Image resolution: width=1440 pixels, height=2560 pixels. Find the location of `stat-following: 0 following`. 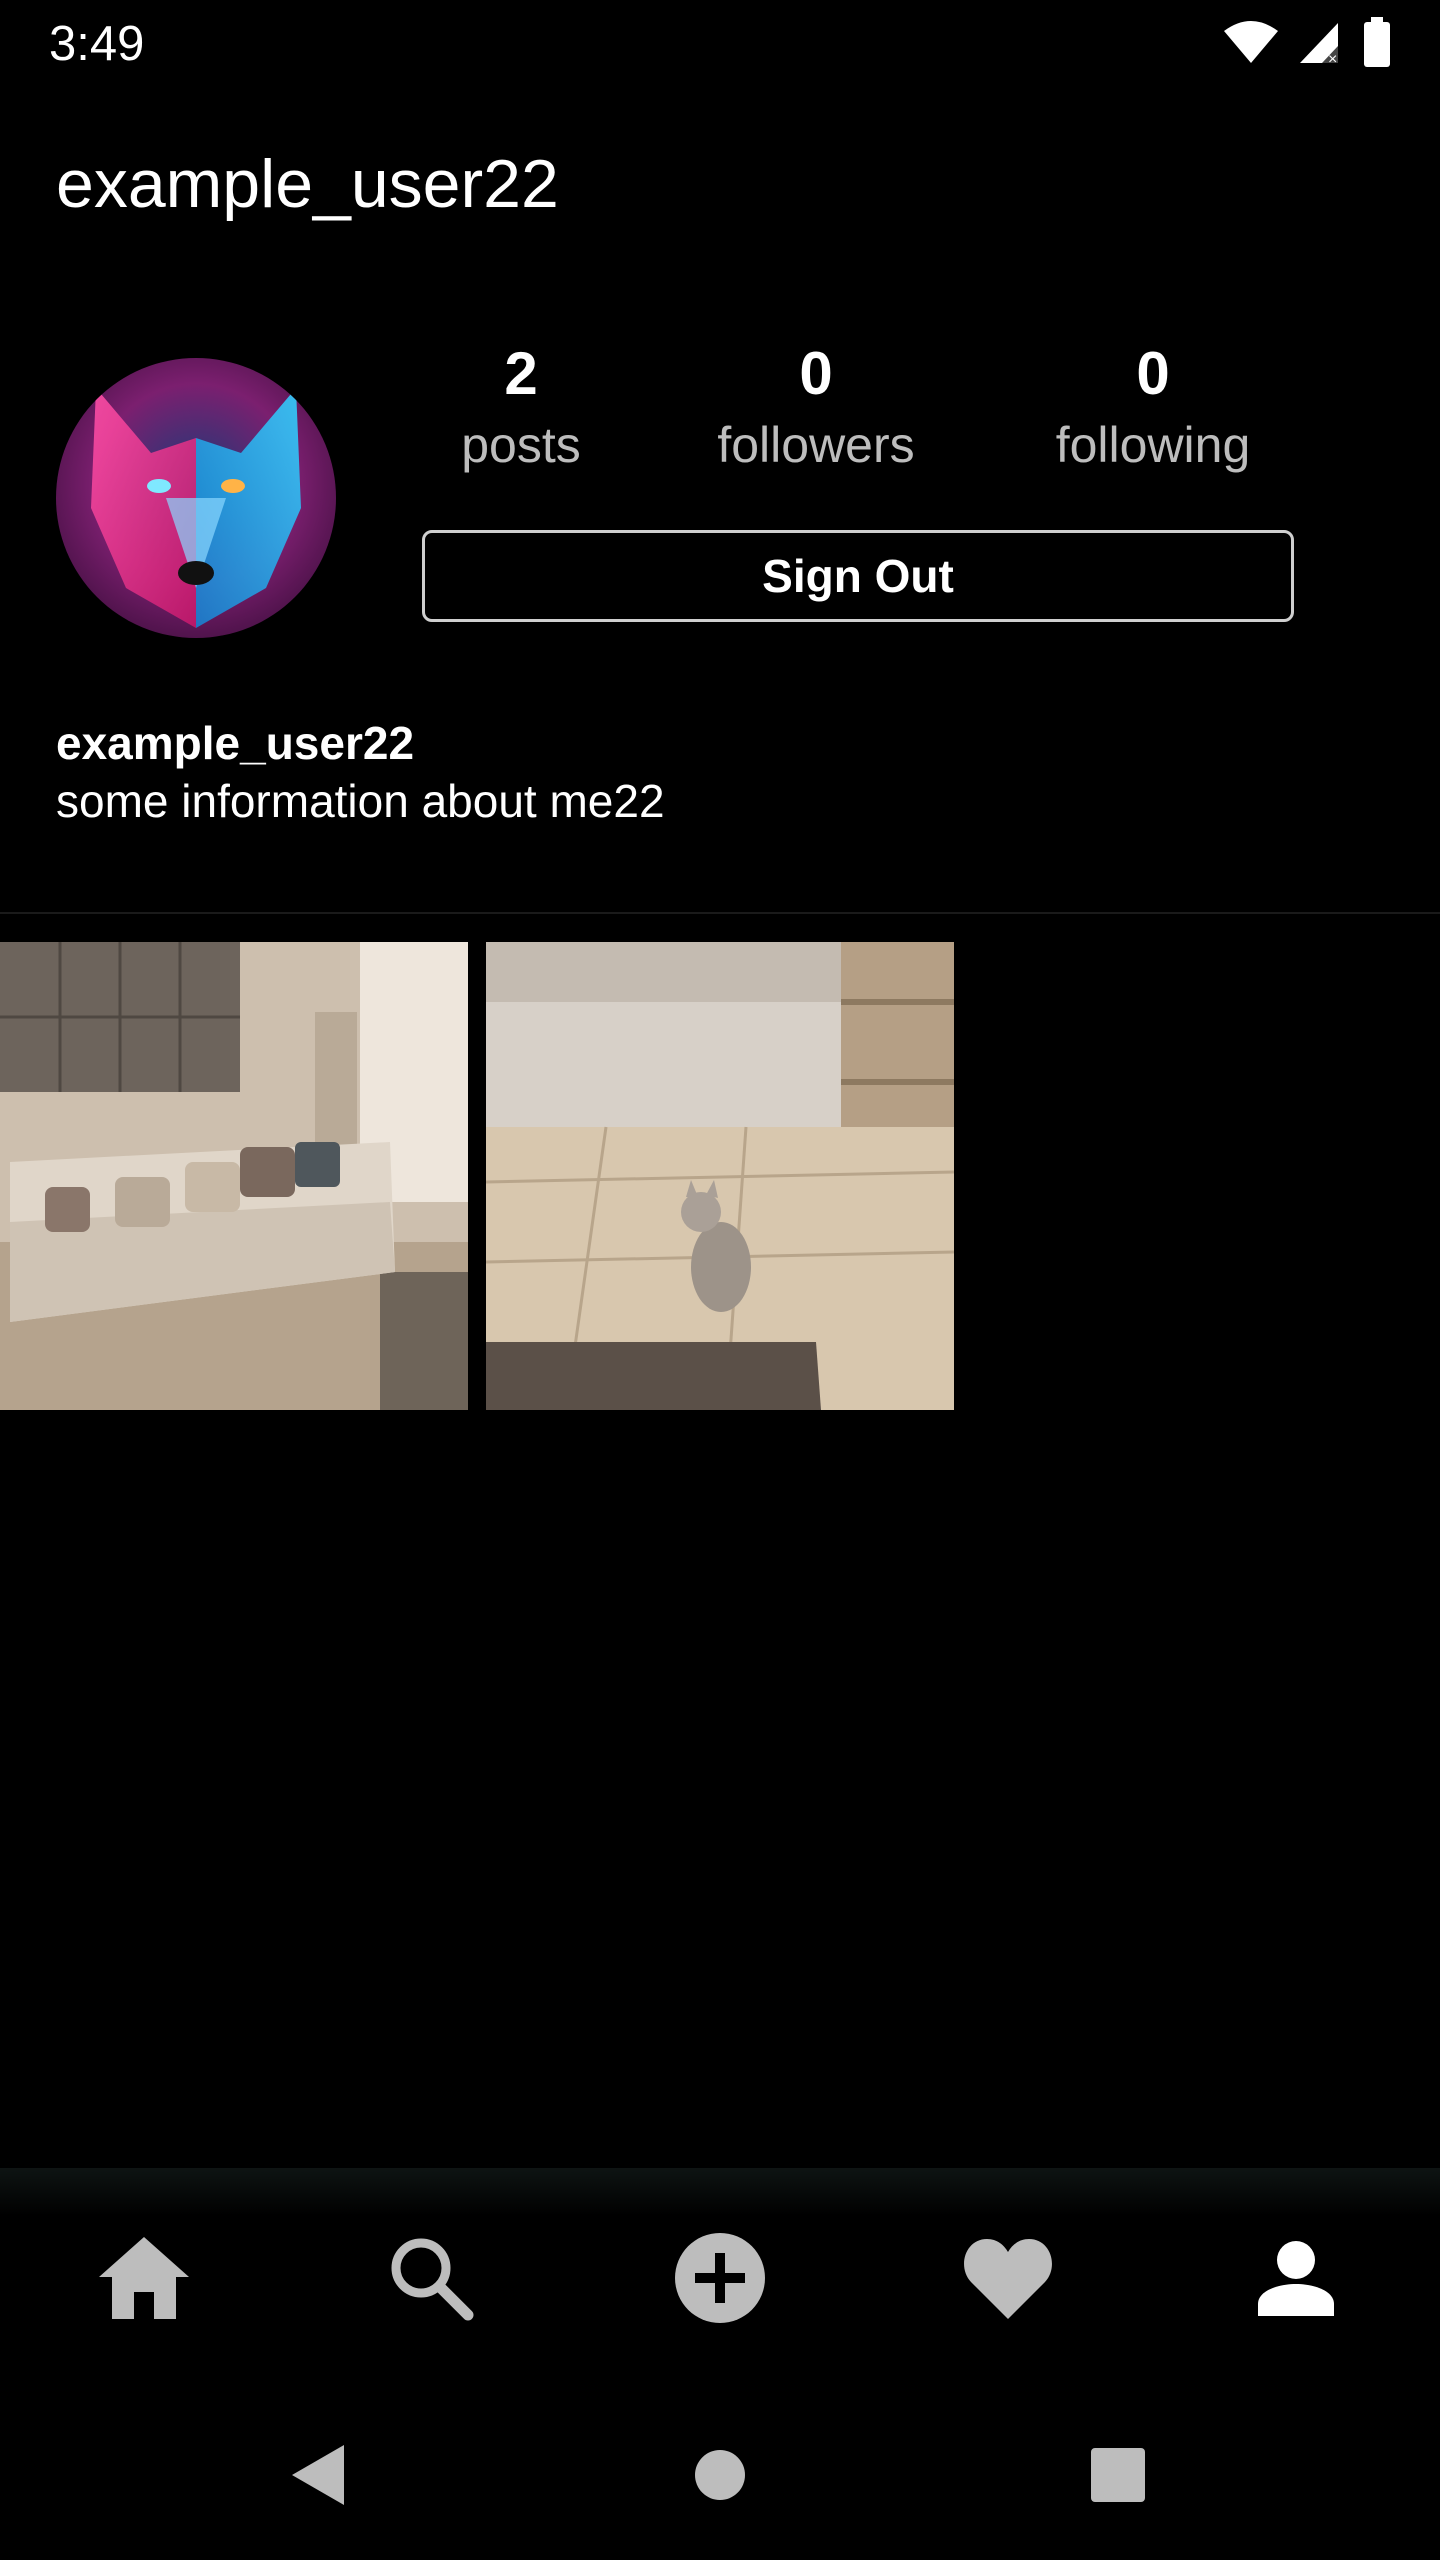

stat-following: 0 following is located at coordinates (1153, 407).